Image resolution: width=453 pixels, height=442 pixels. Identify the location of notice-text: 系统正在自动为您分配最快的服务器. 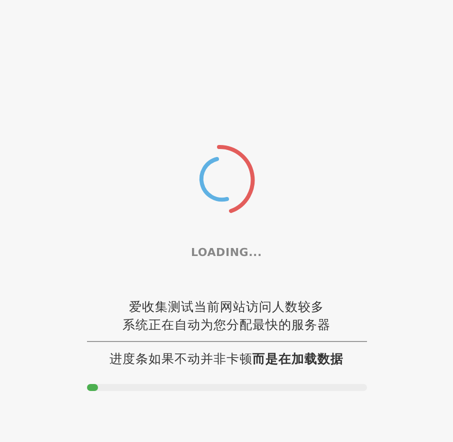
(226, 325).